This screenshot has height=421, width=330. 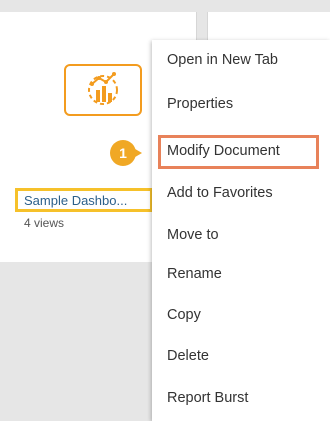 What do you see at coordinates (241, 398) in the screenshot?
I see `menu-item-report-burst: Report Burst` at bounding box center [241, 398].